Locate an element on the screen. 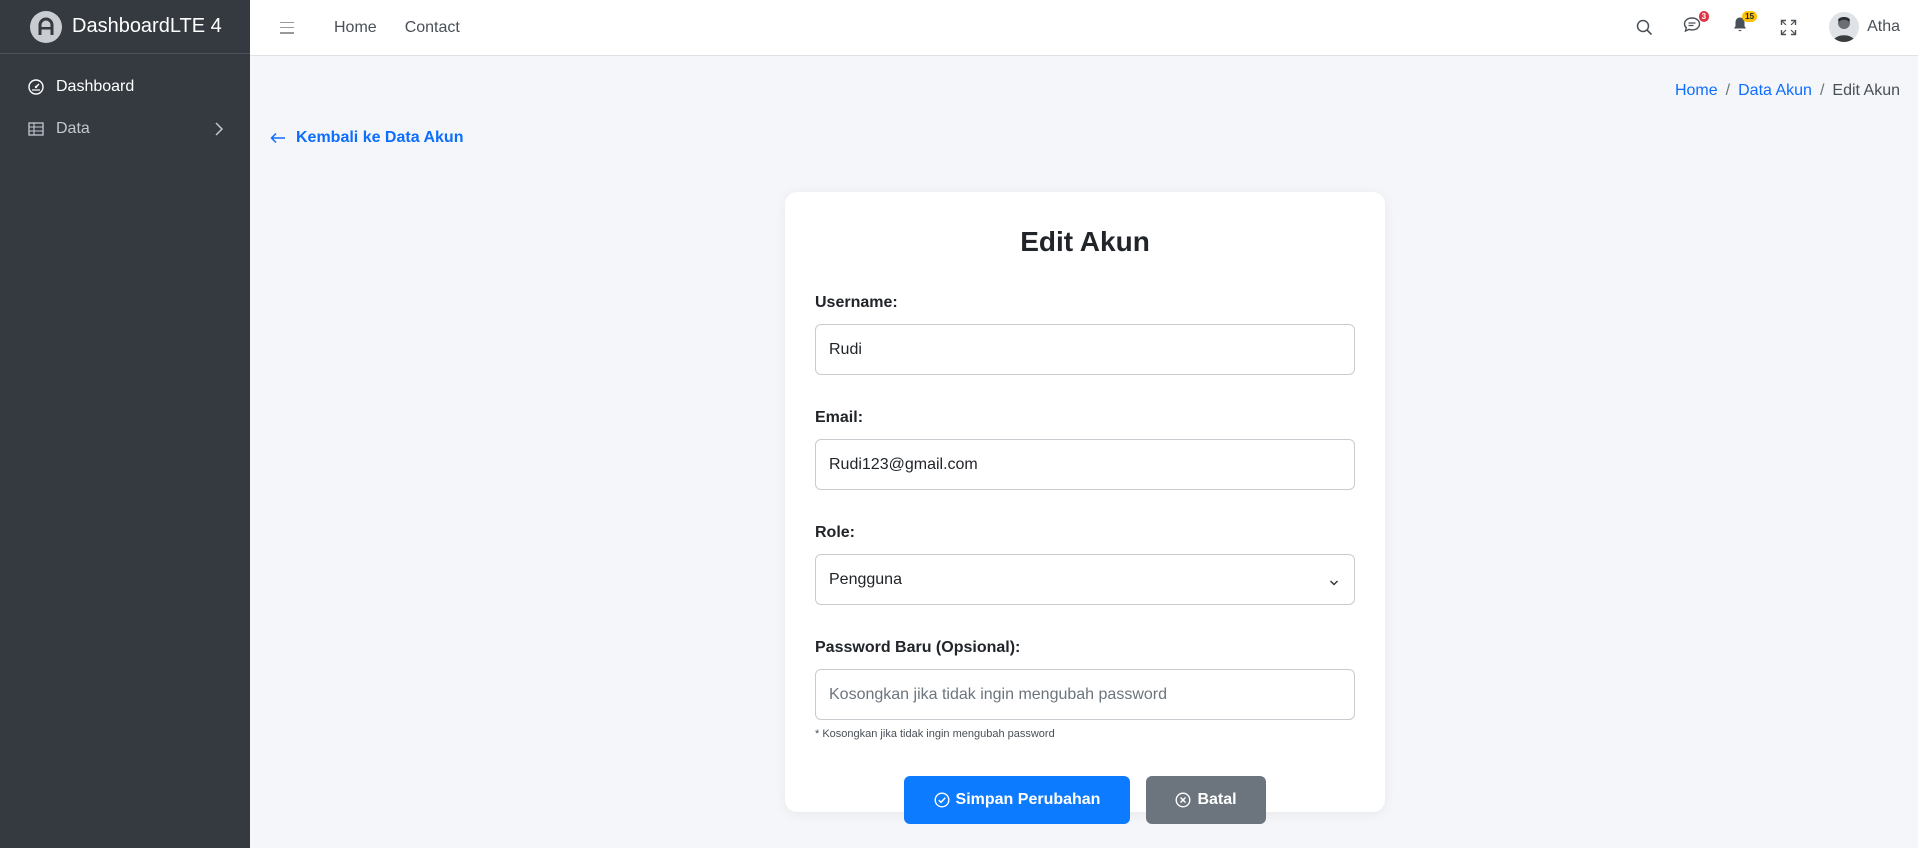 Image resolution: width=1918 pixels, height=848 pixels. back-to-data-akun-link: Kembali ke Data Akun is located at coordinates (366, 138).